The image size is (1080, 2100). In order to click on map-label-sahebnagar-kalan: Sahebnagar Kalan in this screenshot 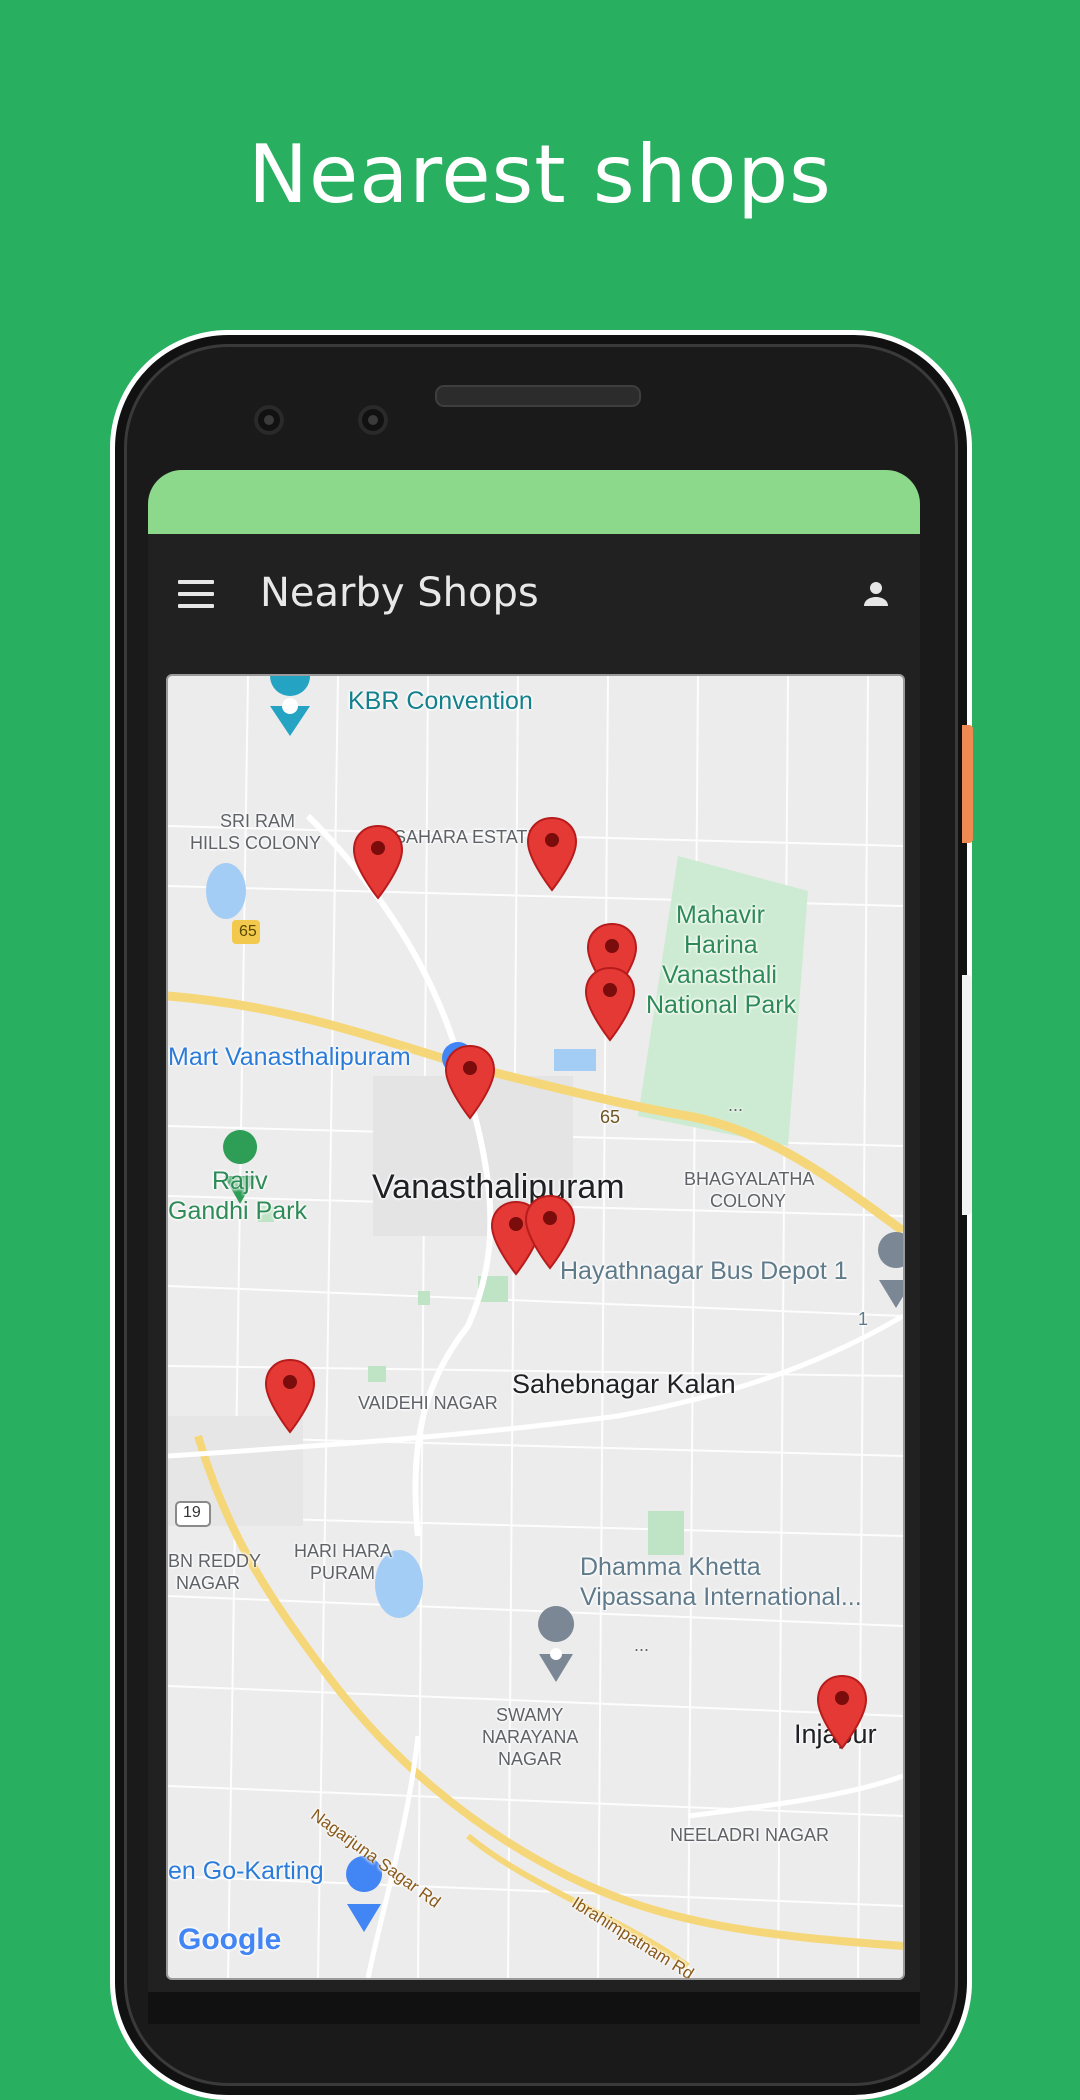, I will do `click(624, 1384)`.